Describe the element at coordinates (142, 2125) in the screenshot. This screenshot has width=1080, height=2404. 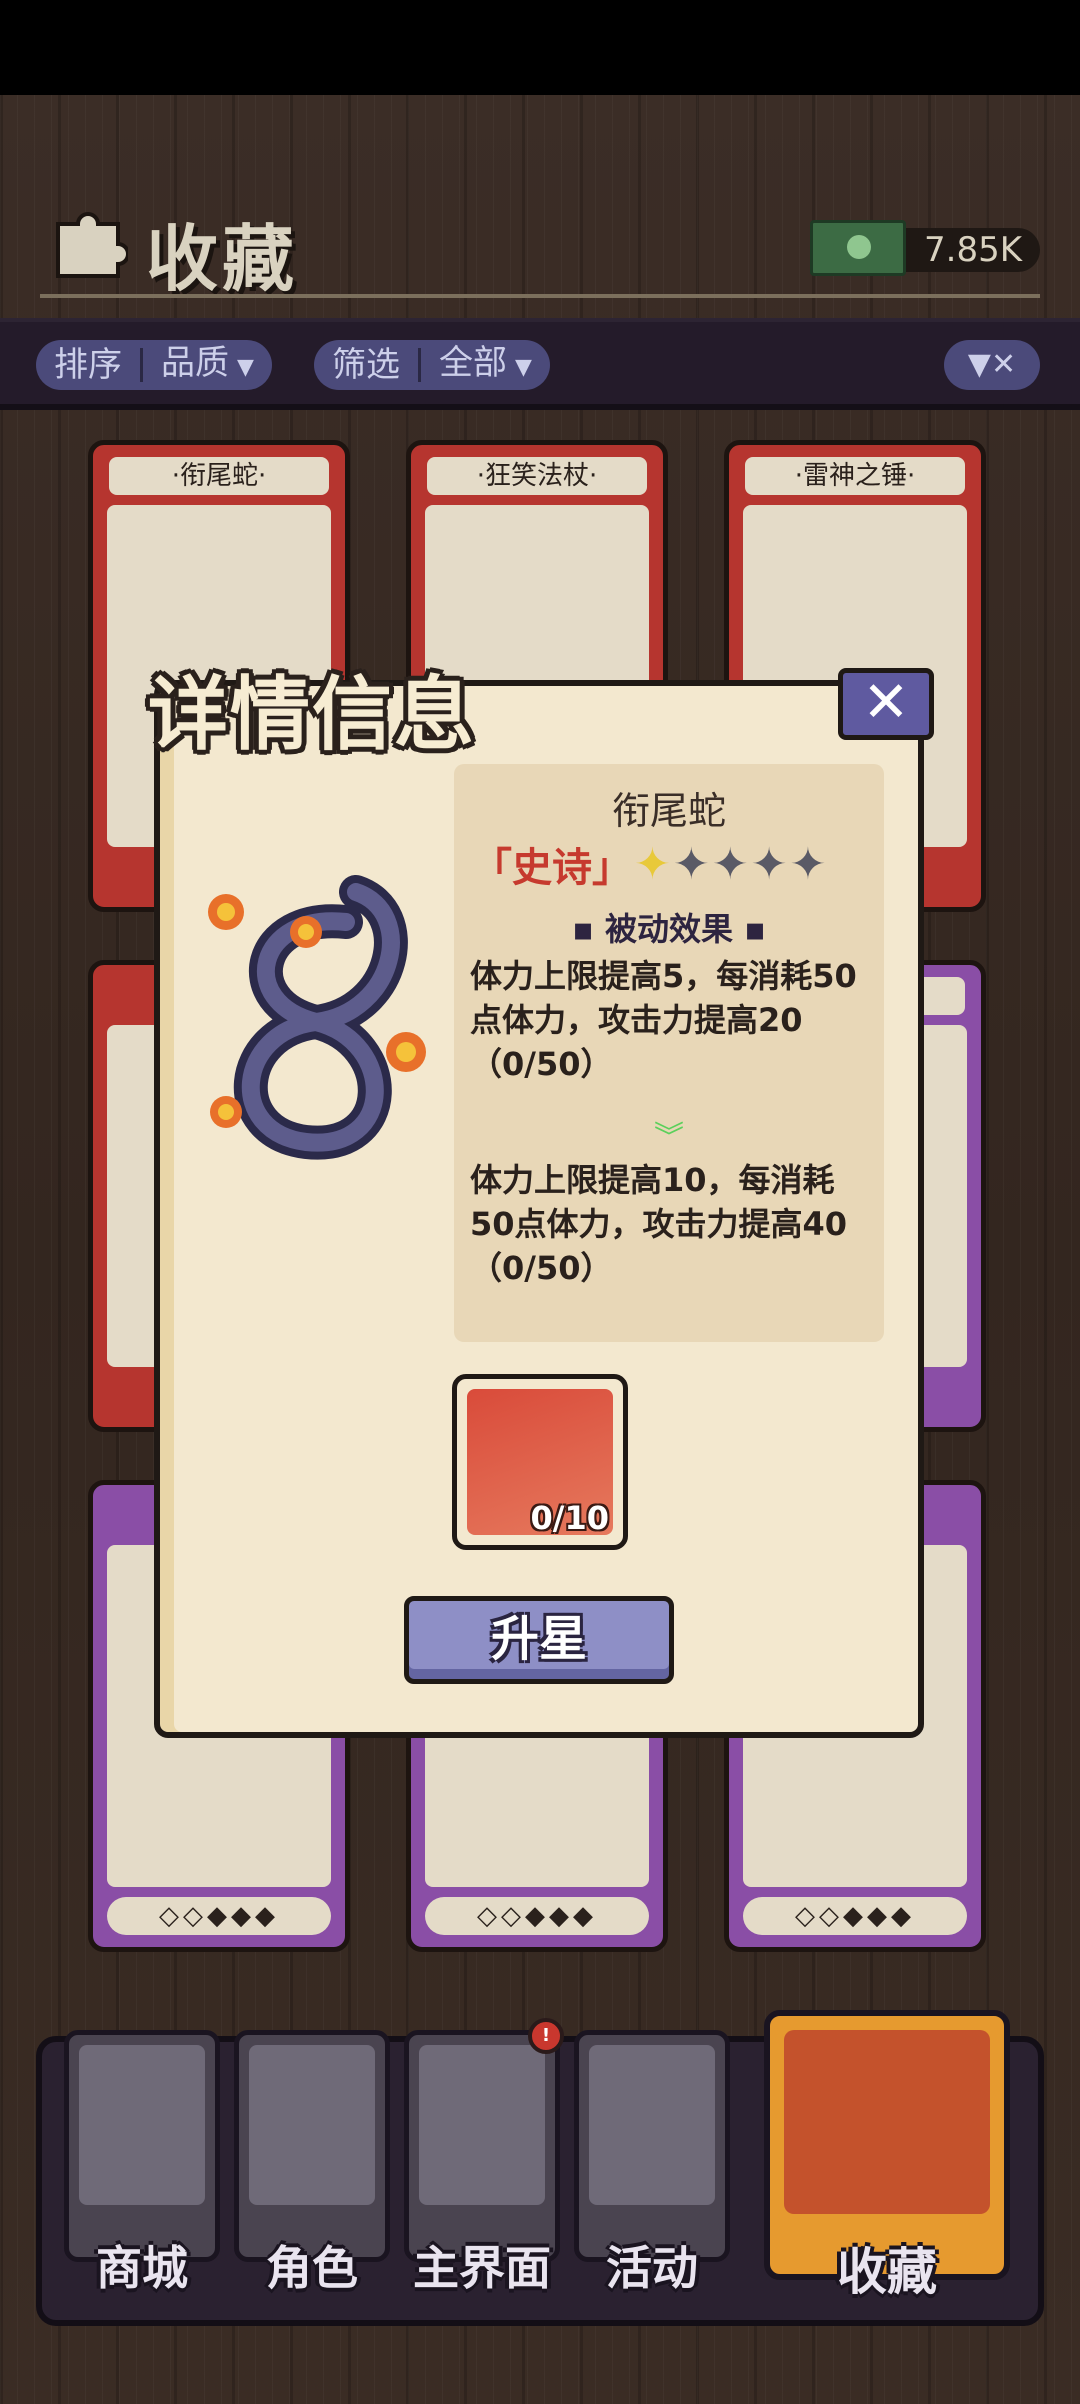
I see `shop-icon` at that location.